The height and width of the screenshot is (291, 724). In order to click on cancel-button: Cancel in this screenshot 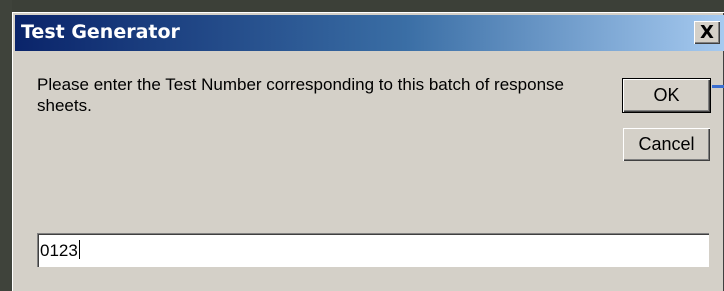, I will do `click(666, 144)`.